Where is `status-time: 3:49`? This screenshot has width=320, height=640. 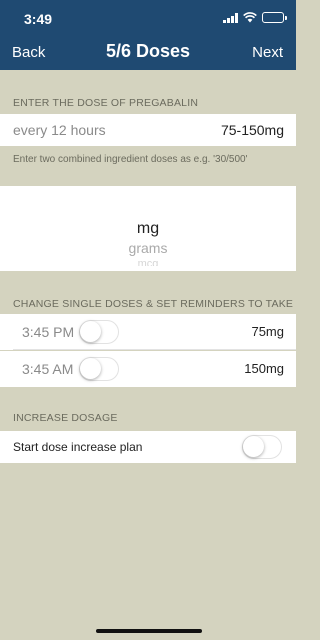
status-time: 3:49 is located at coordinates (38, 19).